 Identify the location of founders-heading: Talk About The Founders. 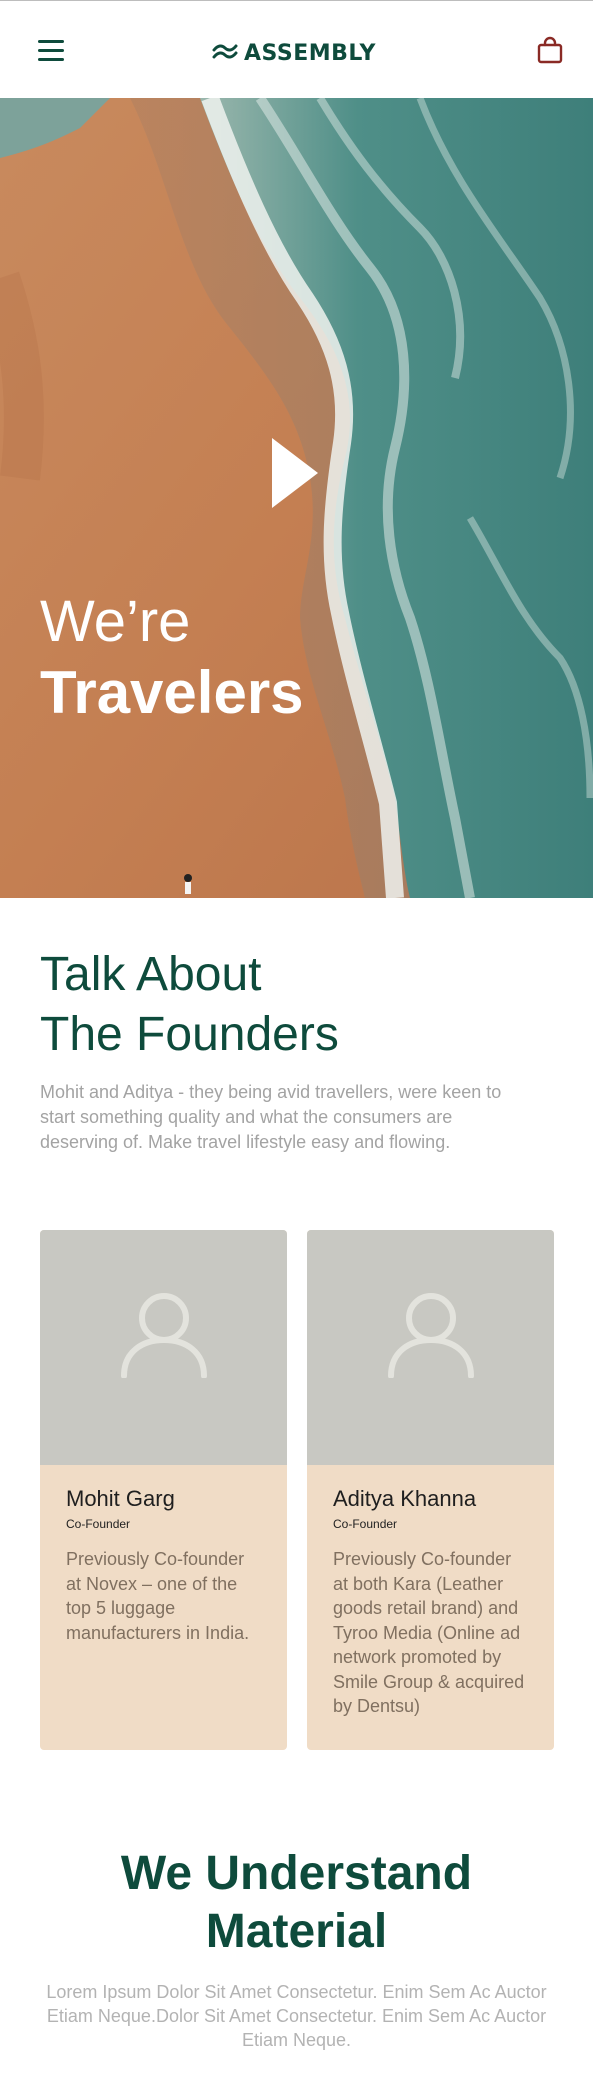
(189, 1005).